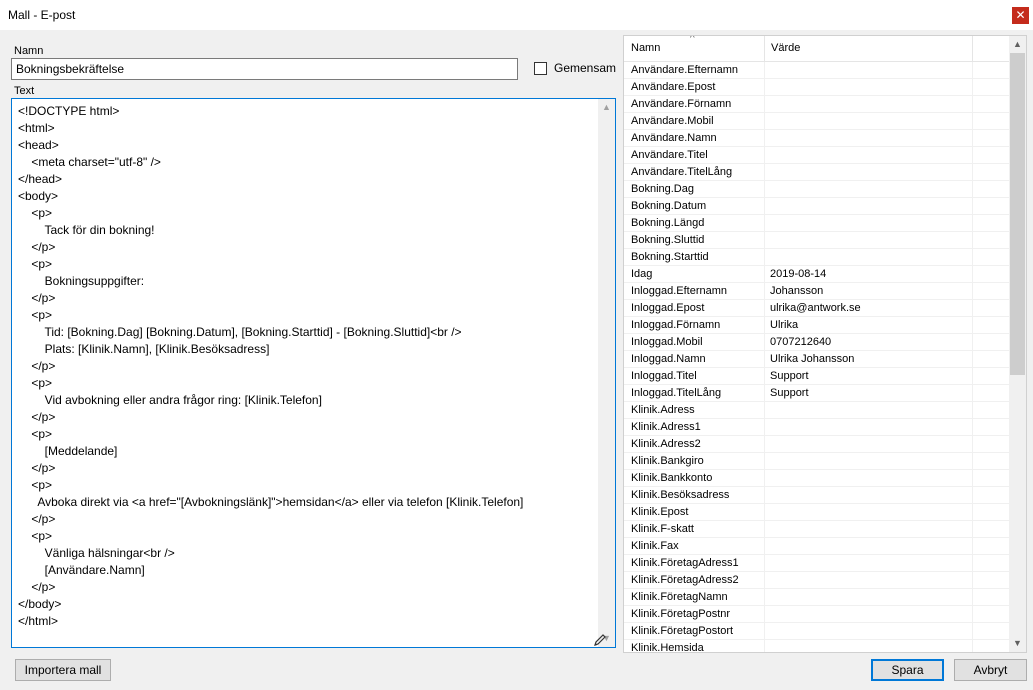  Describe the element at coordinates (674, 138) in the screenshot. I see `variable-name-cell: Användare.Namn` at that location.